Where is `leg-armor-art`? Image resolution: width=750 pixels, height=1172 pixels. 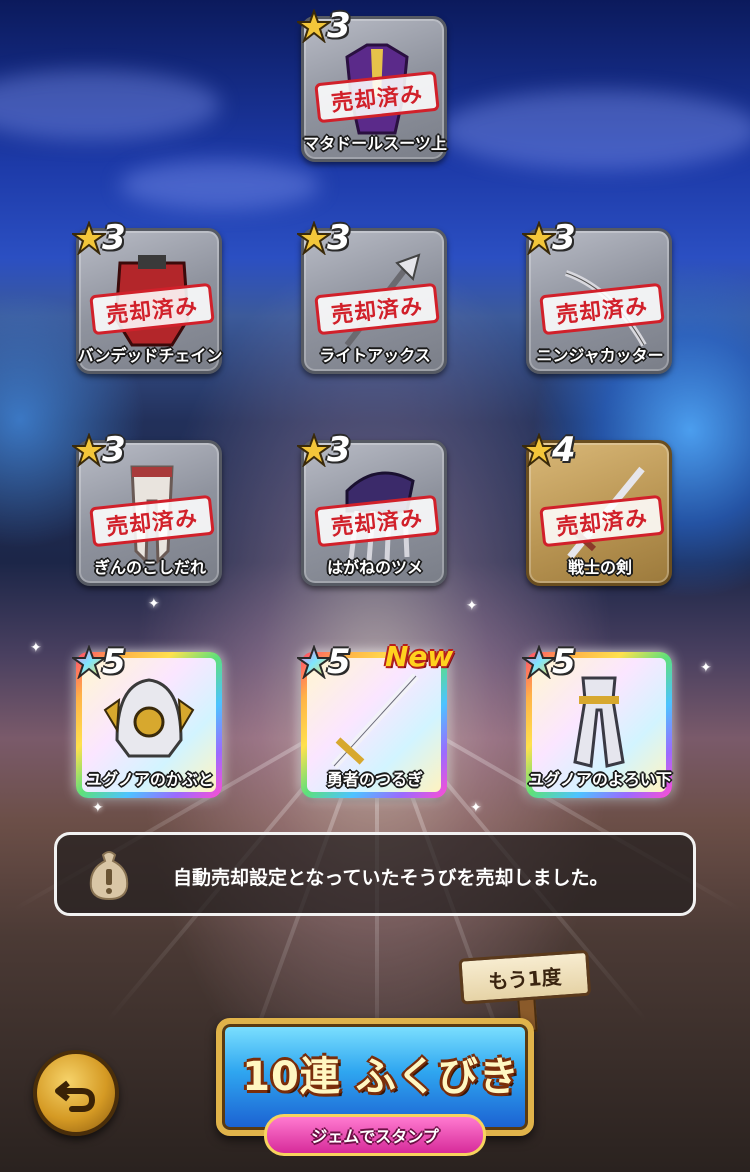 leg-armor-art is located at coordinates (599, 722).